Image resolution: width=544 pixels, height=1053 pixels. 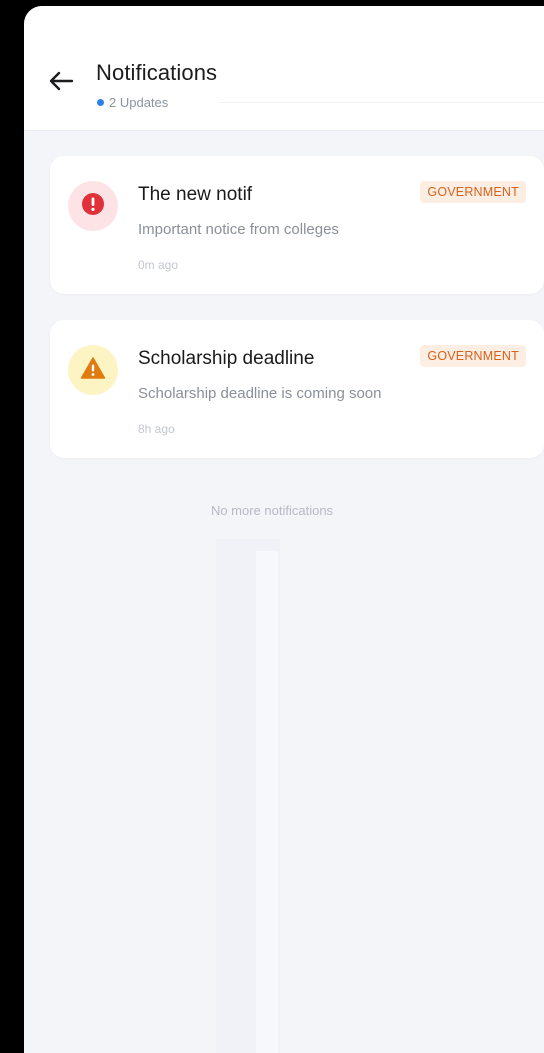 I want to click on notification-time: 0m ago, so click(x=158, y=265).